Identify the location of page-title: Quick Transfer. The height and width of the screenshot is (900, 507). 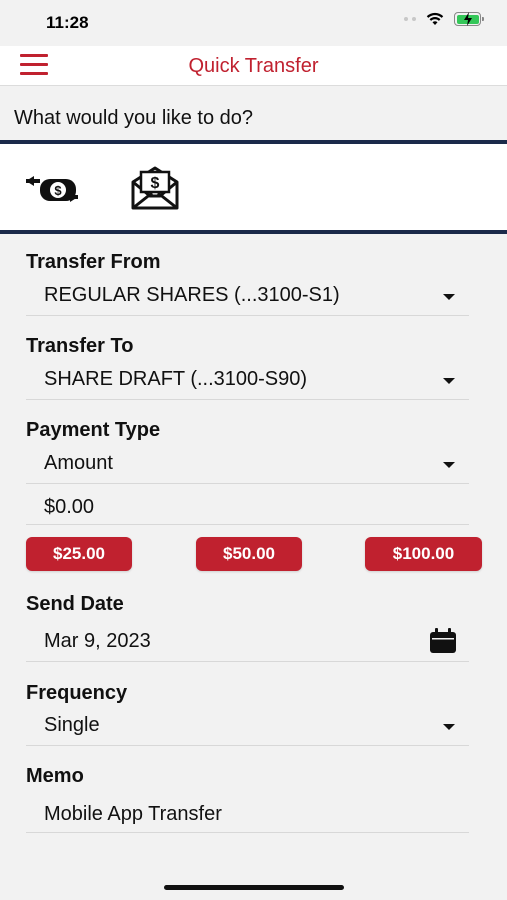
(253, 66).